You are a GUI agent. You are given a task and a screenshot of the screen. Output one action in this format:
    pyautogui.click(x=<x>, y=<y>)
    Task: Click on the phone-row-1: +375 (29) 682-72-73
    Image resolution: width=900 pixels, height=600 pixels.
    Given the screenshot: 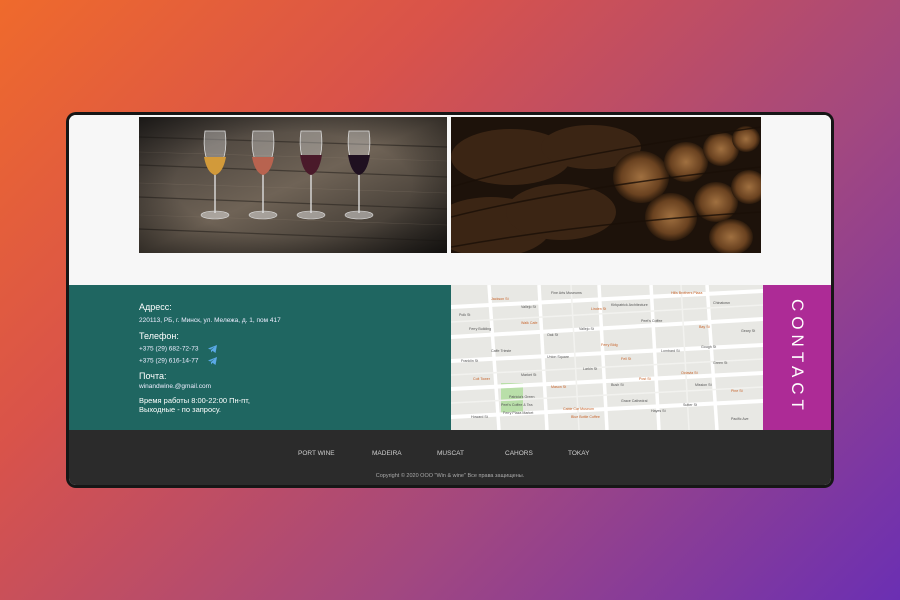 What is the action you would take?
    pyautogui.click(x=178, y=349)
    